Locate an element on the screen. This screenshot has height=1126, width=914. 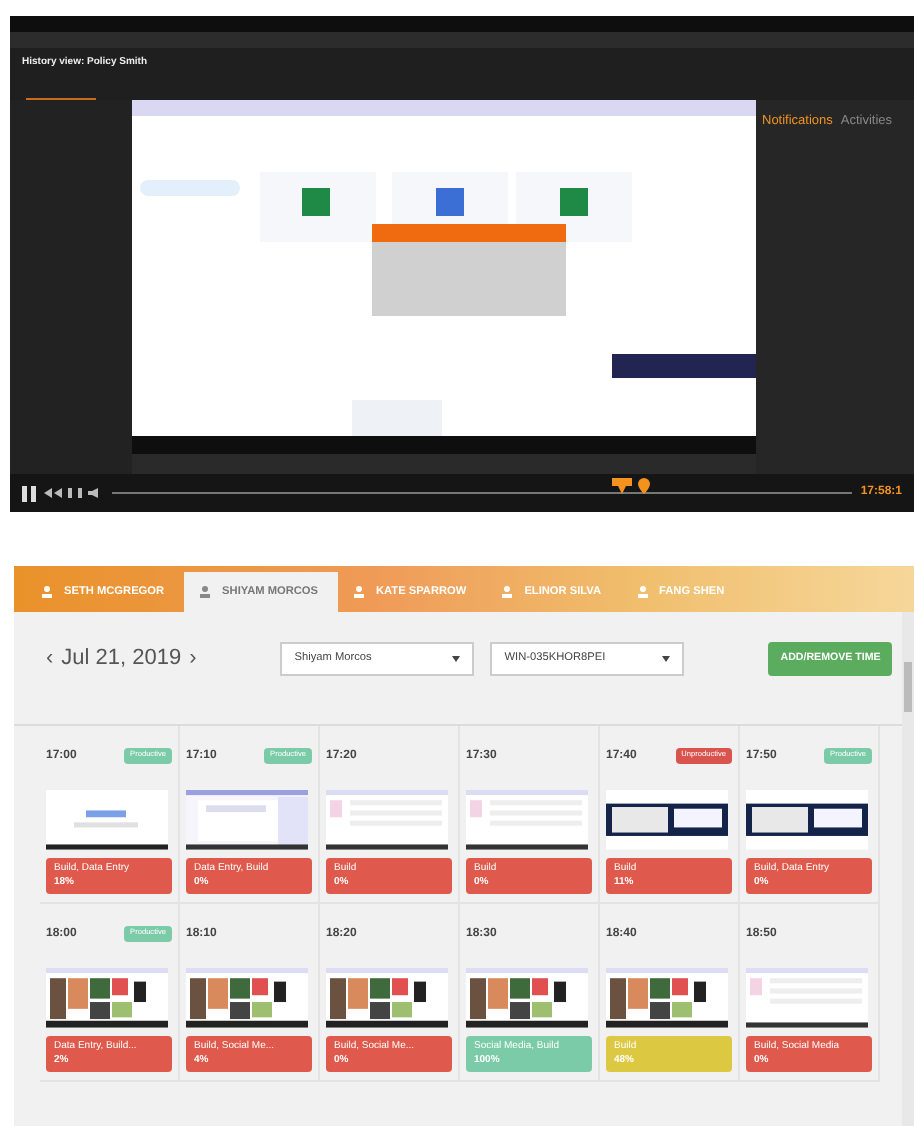
date-label: Jul 21, 2019 is located at coordinates (121, 659).